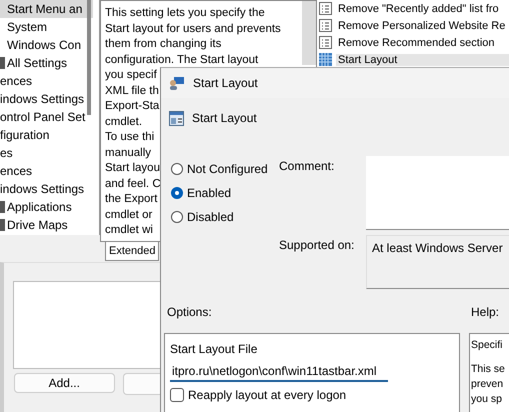 The image size is (509, 412). What do you see at coordinates (225, 217) in the screenshot?
I see `state-radio: Disabled` at bounding box center [225, 217].